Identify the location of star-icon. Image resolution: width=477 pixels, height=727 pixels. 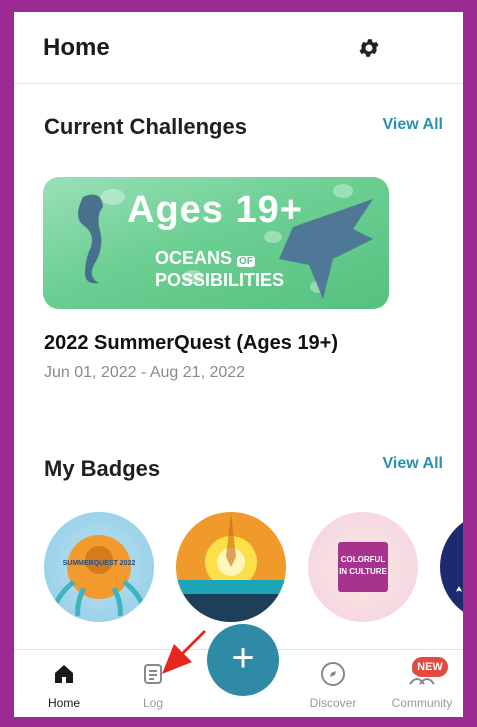
(459, 589).